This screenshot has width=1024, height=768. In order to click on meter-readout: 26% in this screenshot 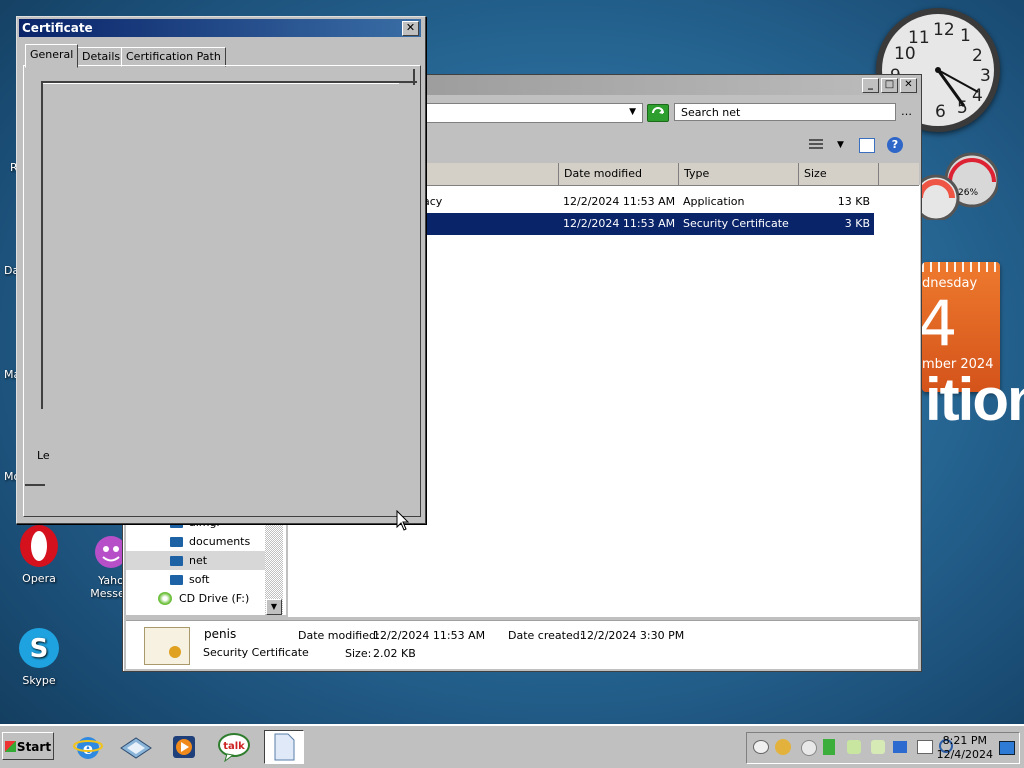, I will do `click(968, 193)`.